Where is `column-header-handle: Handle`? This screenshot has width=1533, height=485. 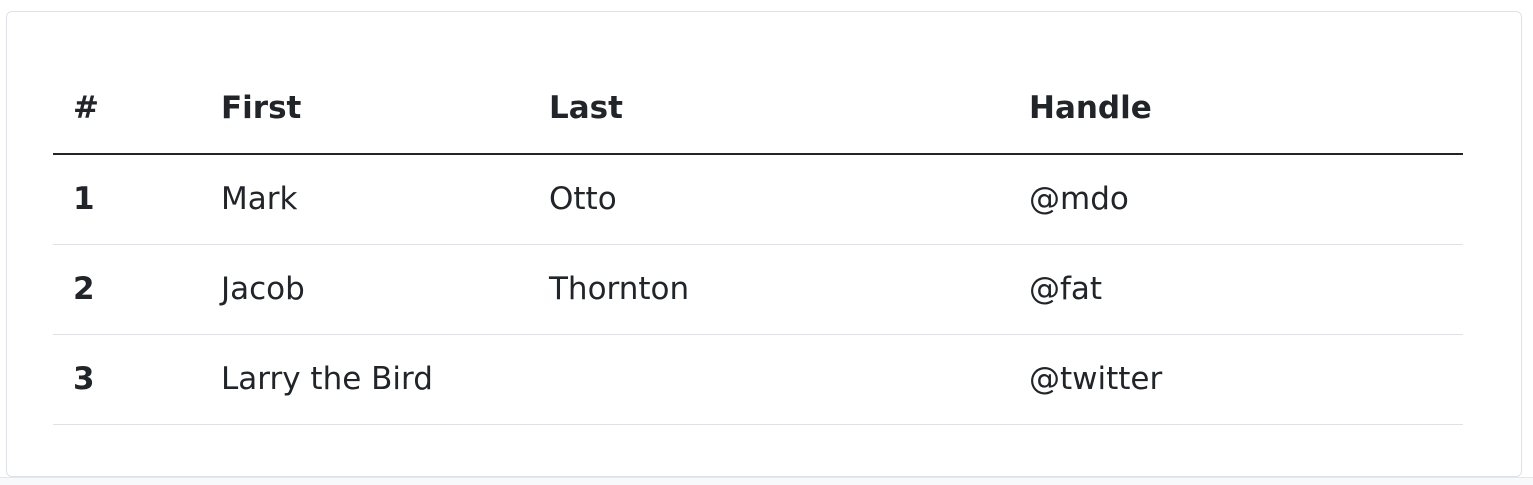
column-header-handle: Handle is located at coordinates (1236, 110).